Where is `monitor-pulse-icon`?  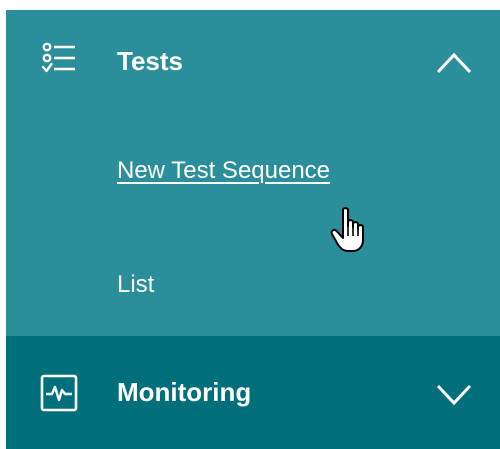 monitor-pulse-icon is located at coordinates (59, 393).